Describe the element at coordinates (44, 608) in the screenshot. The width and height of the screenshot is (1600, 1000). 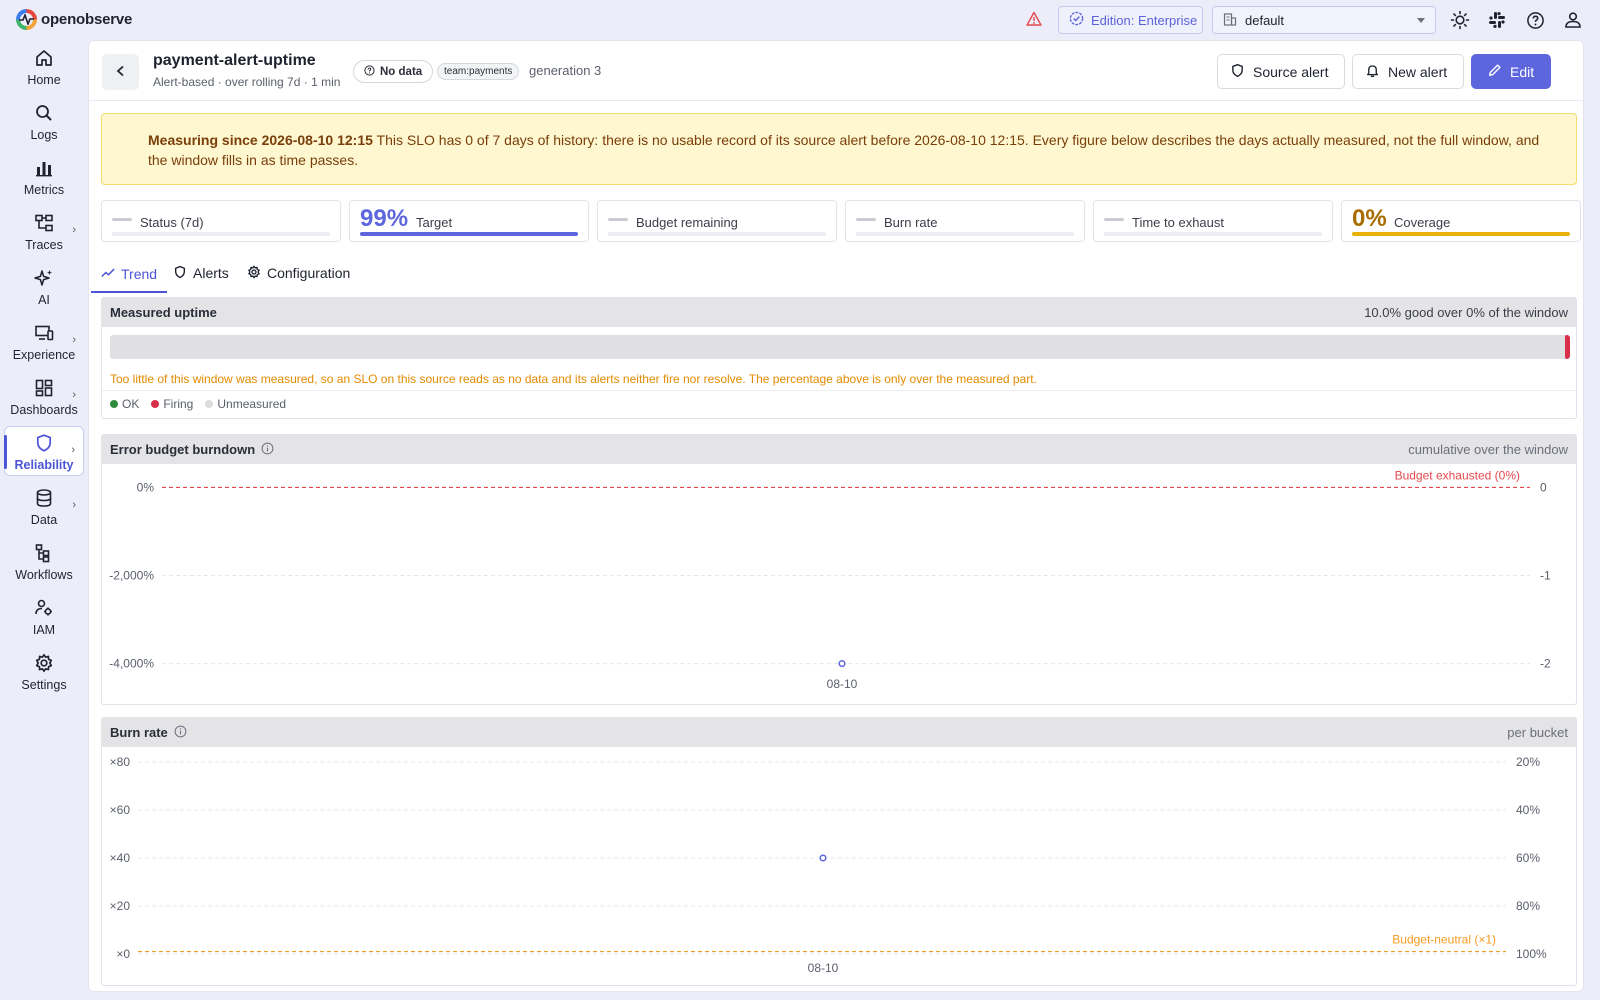
I see `users-gear-icon` at that location.